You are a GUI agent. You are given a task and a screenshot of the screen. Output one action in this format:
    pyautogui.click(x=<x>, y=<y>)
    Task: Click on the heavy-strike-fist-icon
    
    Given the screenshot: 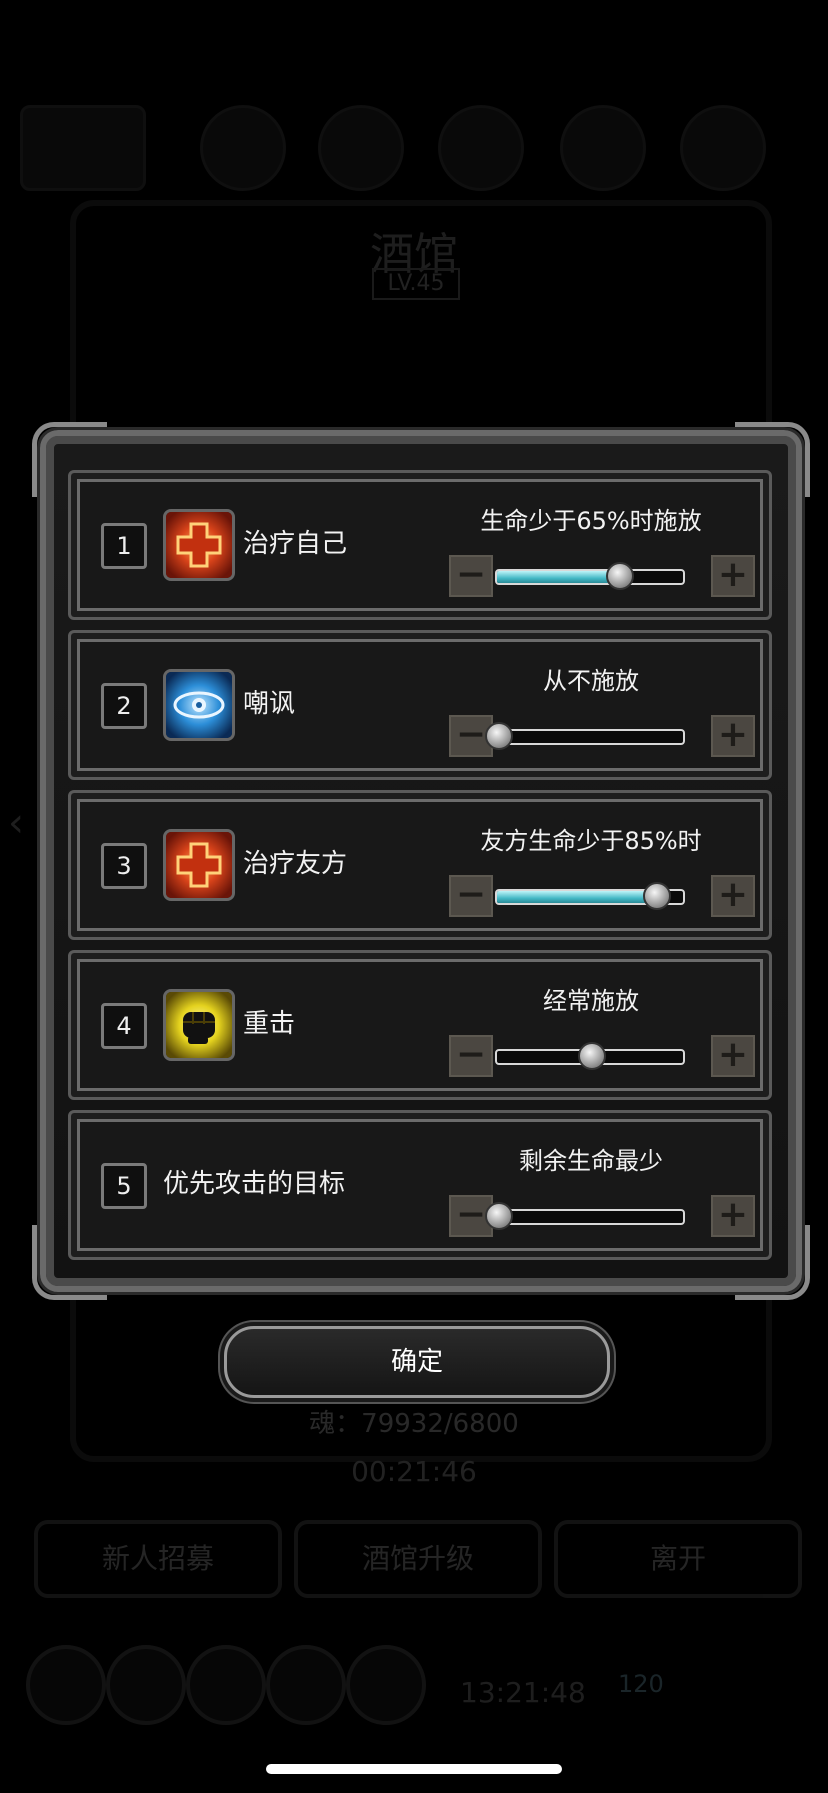 What is the action you would take?
    pyautogui.click(x=199, y=1025)
    